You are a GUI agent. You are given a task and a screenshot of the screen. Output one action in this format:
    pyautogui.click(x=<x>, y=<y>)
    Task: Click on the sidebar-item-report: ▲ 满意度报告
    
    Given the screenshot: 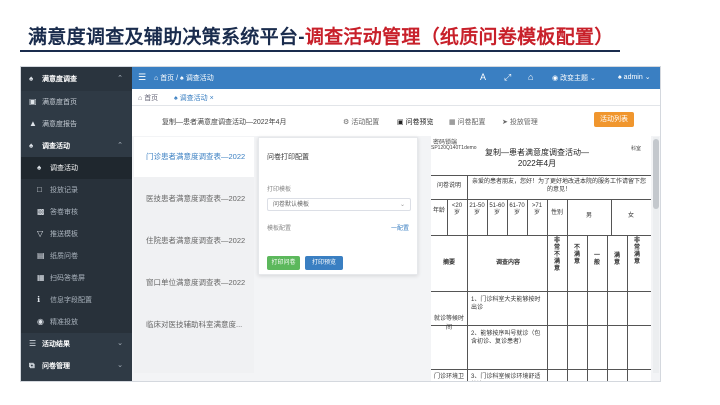 What is the action you would take?
    pyautogui.click(x=76, y=124)
    